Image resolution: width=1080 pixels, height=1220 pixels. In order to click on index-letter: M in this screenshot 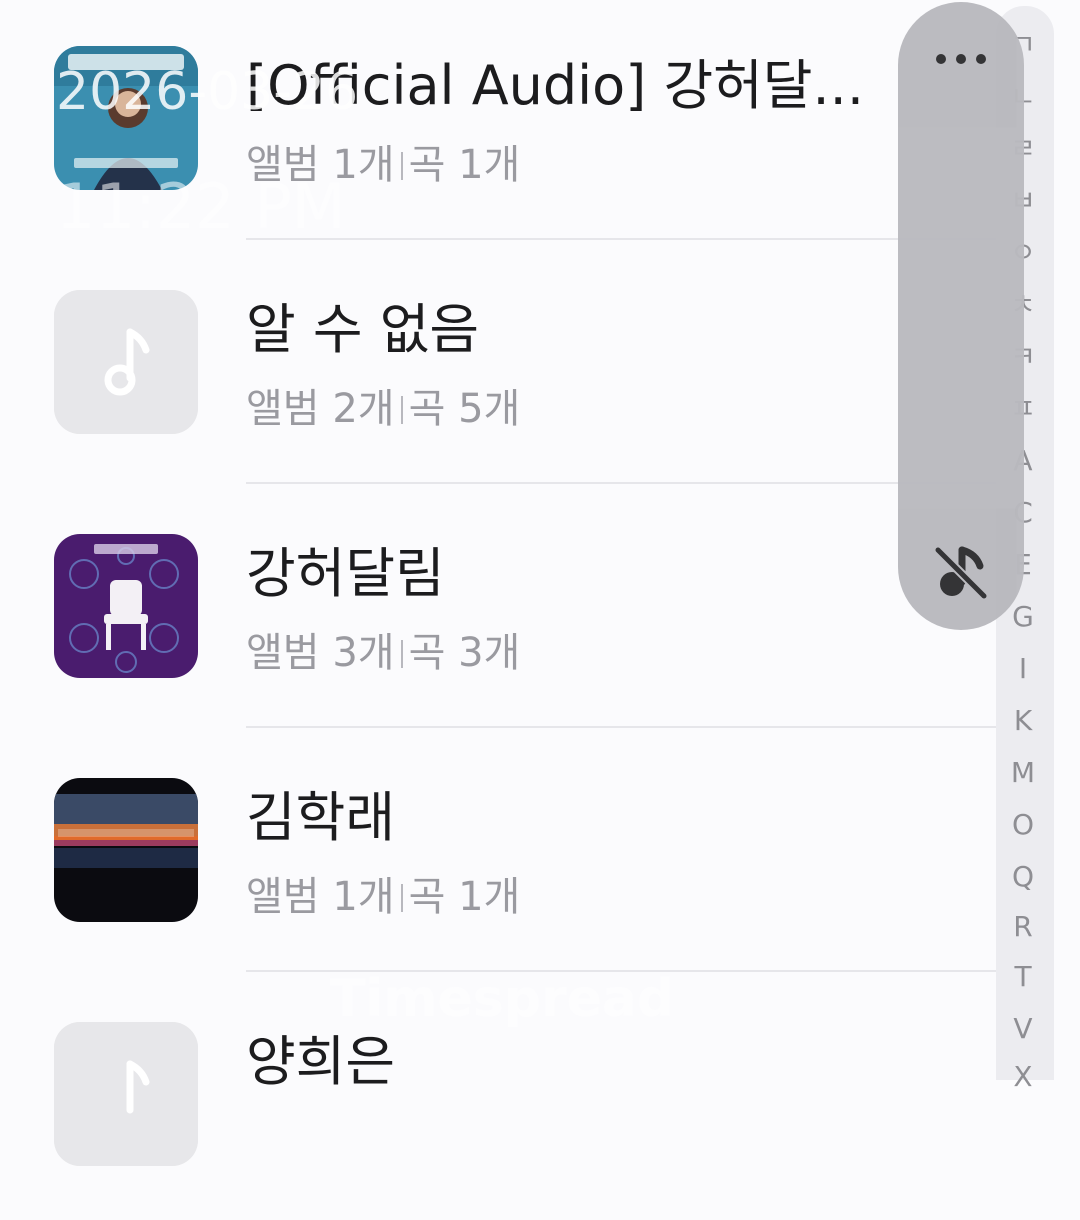, I will do `click(1023, 773)`.